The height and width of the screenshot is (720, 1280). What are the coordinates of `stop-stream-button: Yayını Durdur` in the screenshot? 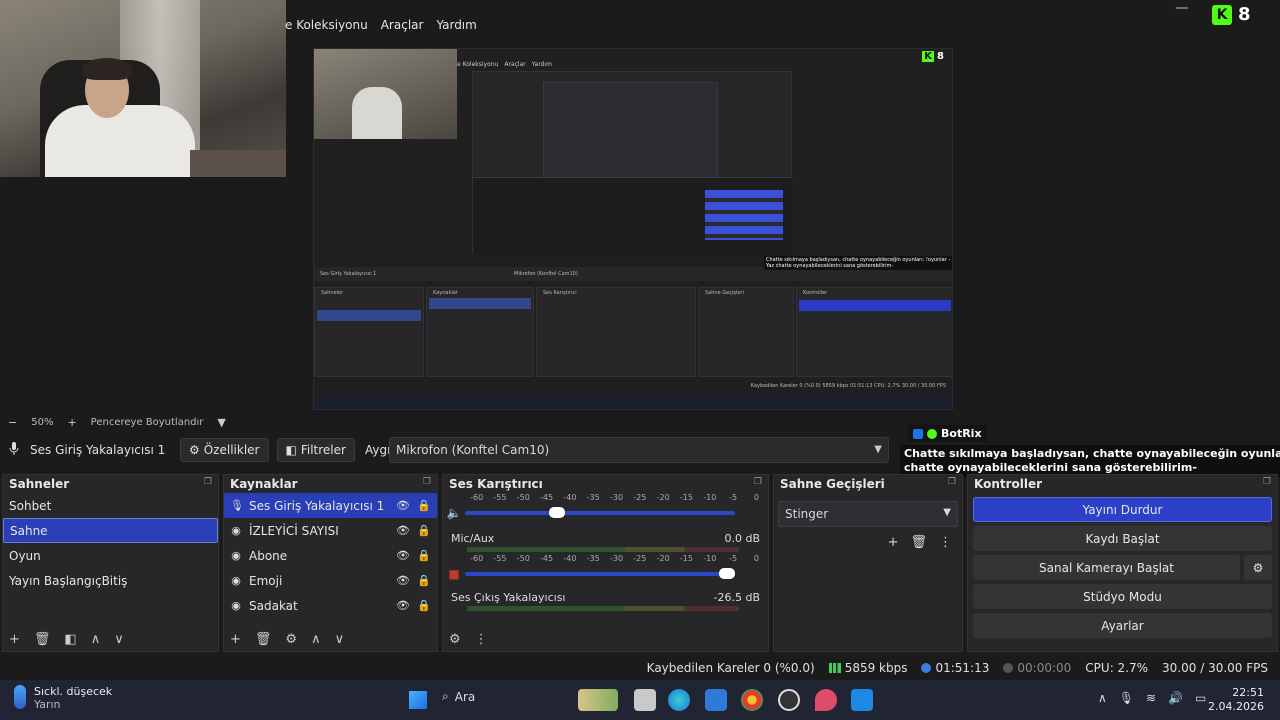 It's located at (1122, 509).